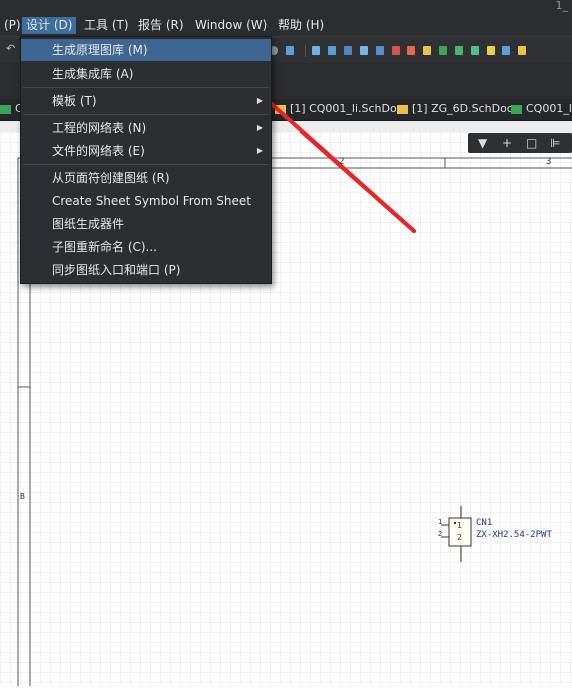  Describe the element at coordinates (507, 143) in the screenshot. I see `add-icon: +` at that location.